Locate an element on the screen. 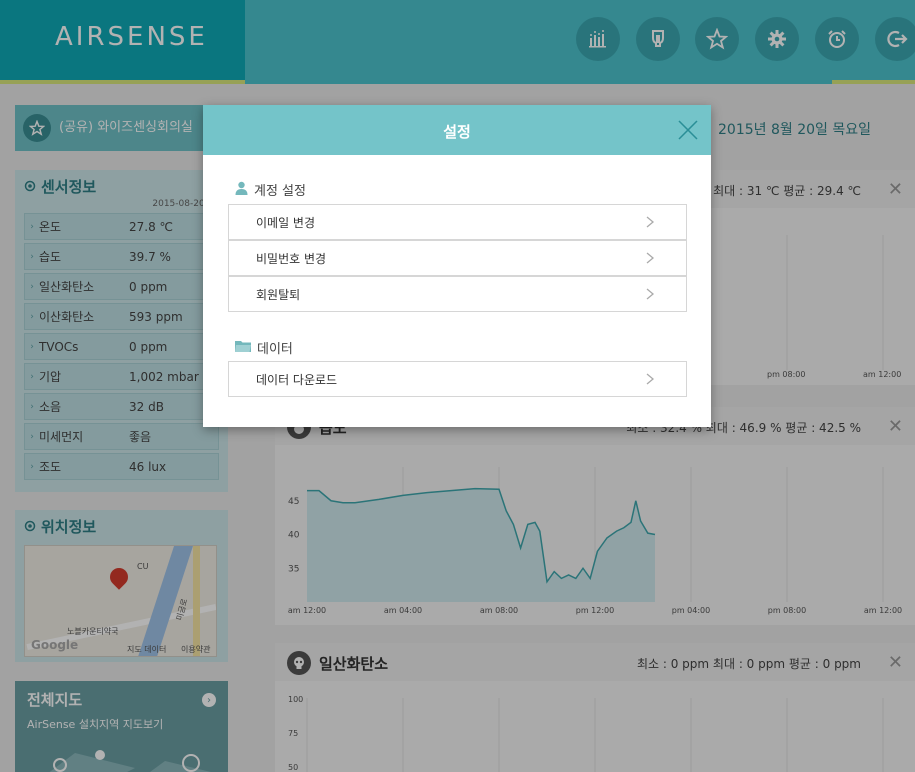 The image size is (915, 772). modal-title: 설정 is located at coordinates (457, 132).